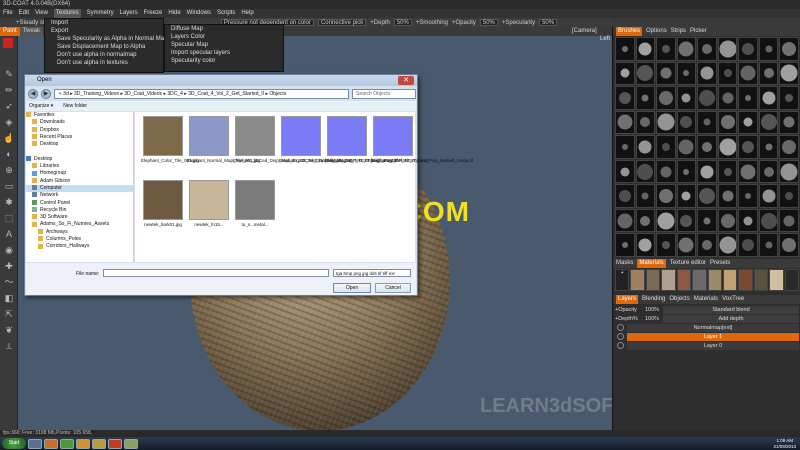 This screenshot has height=450, width=800. What do you see at coordinates (731, 310) in the screenshot?
I see `blend-mode-select: Standard blend` at bounding box center [731, 310].